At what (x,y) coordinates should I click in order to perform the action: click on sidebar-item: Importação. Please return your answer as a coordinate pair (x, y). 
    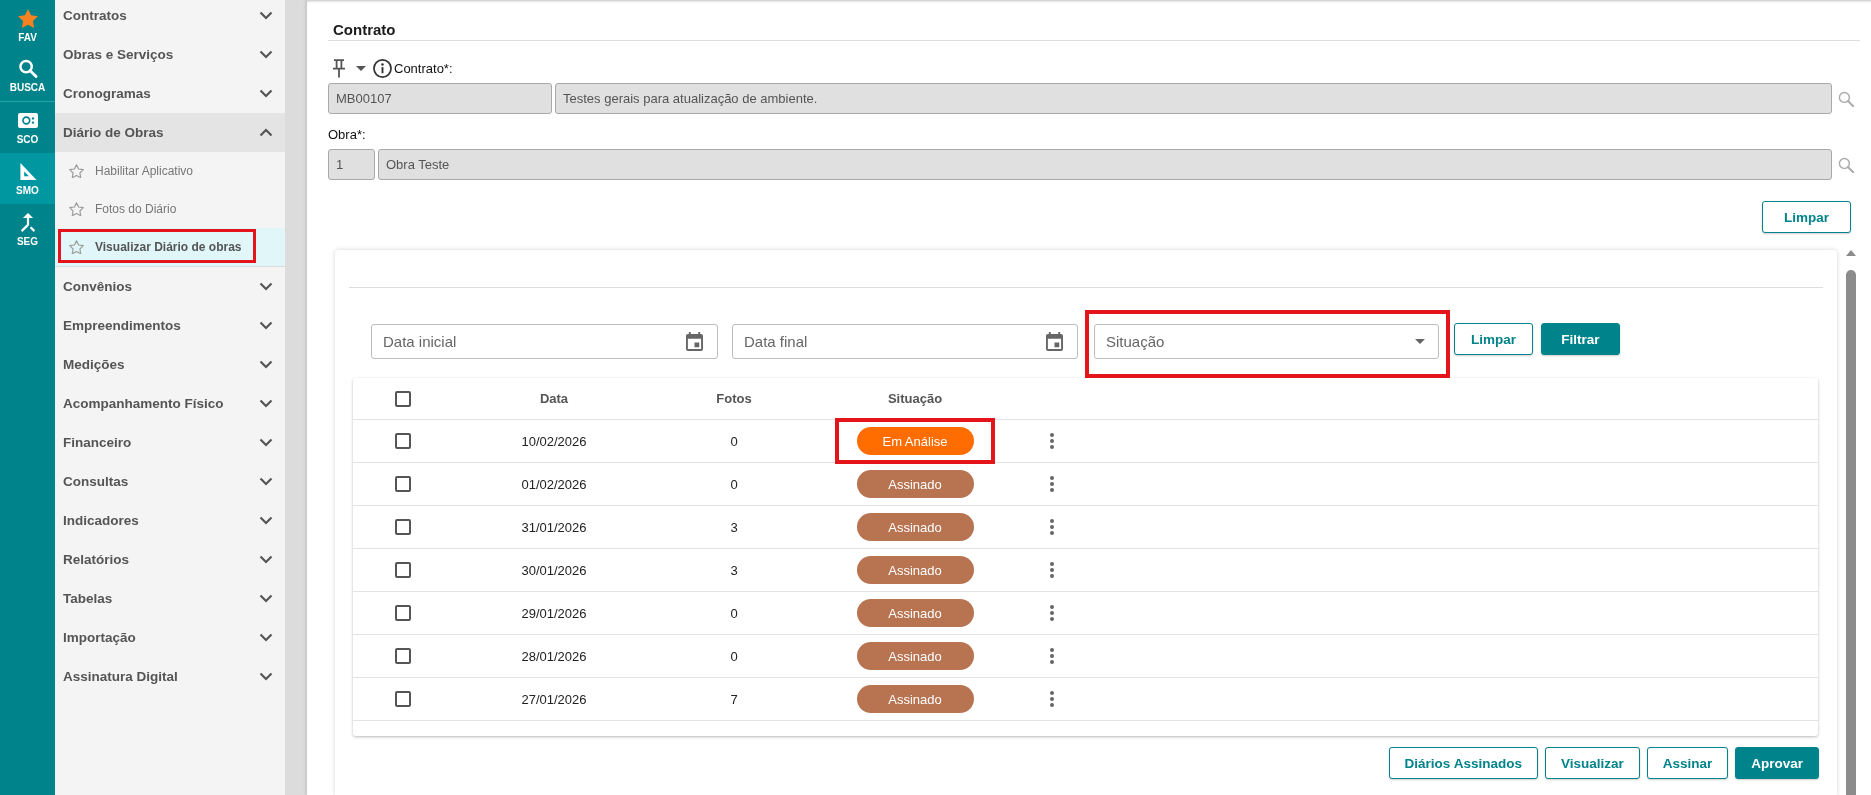
    Looking at the image, I should click on (170, 637).